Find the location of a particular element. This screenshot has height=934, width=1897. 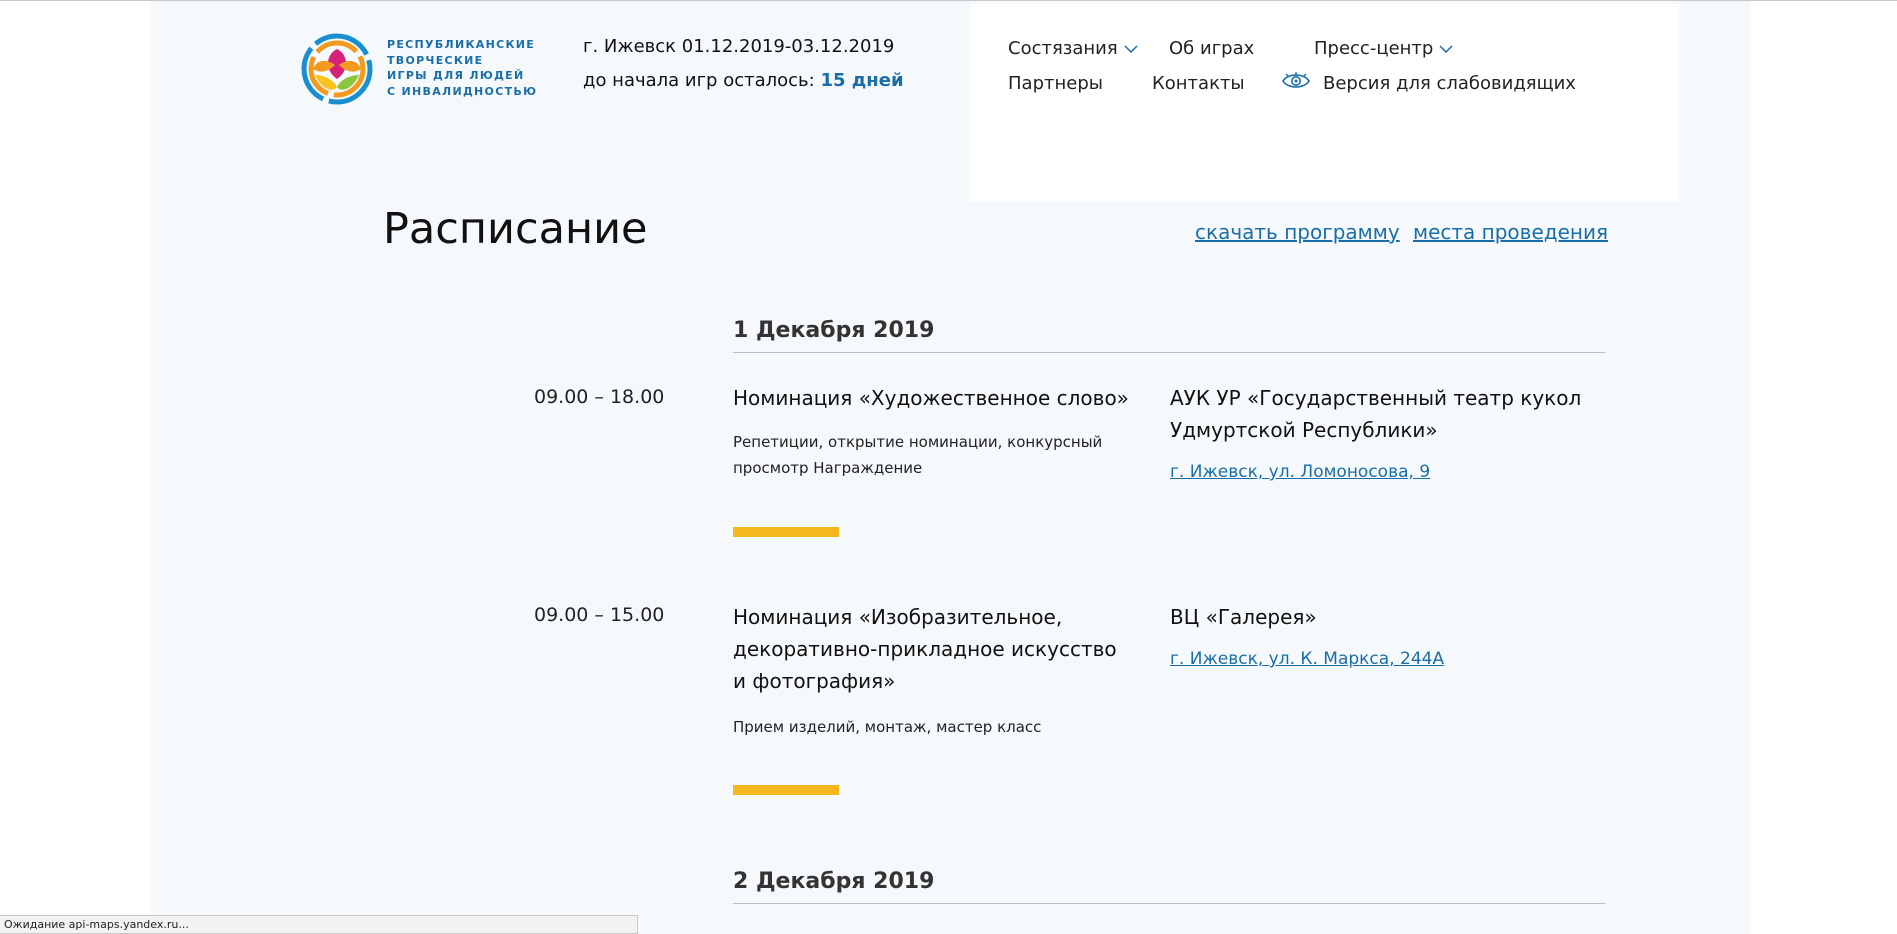

event-address-link: г. Ижевск, ул. Ломоносова, 9 is located at coordinates (1300, 472).